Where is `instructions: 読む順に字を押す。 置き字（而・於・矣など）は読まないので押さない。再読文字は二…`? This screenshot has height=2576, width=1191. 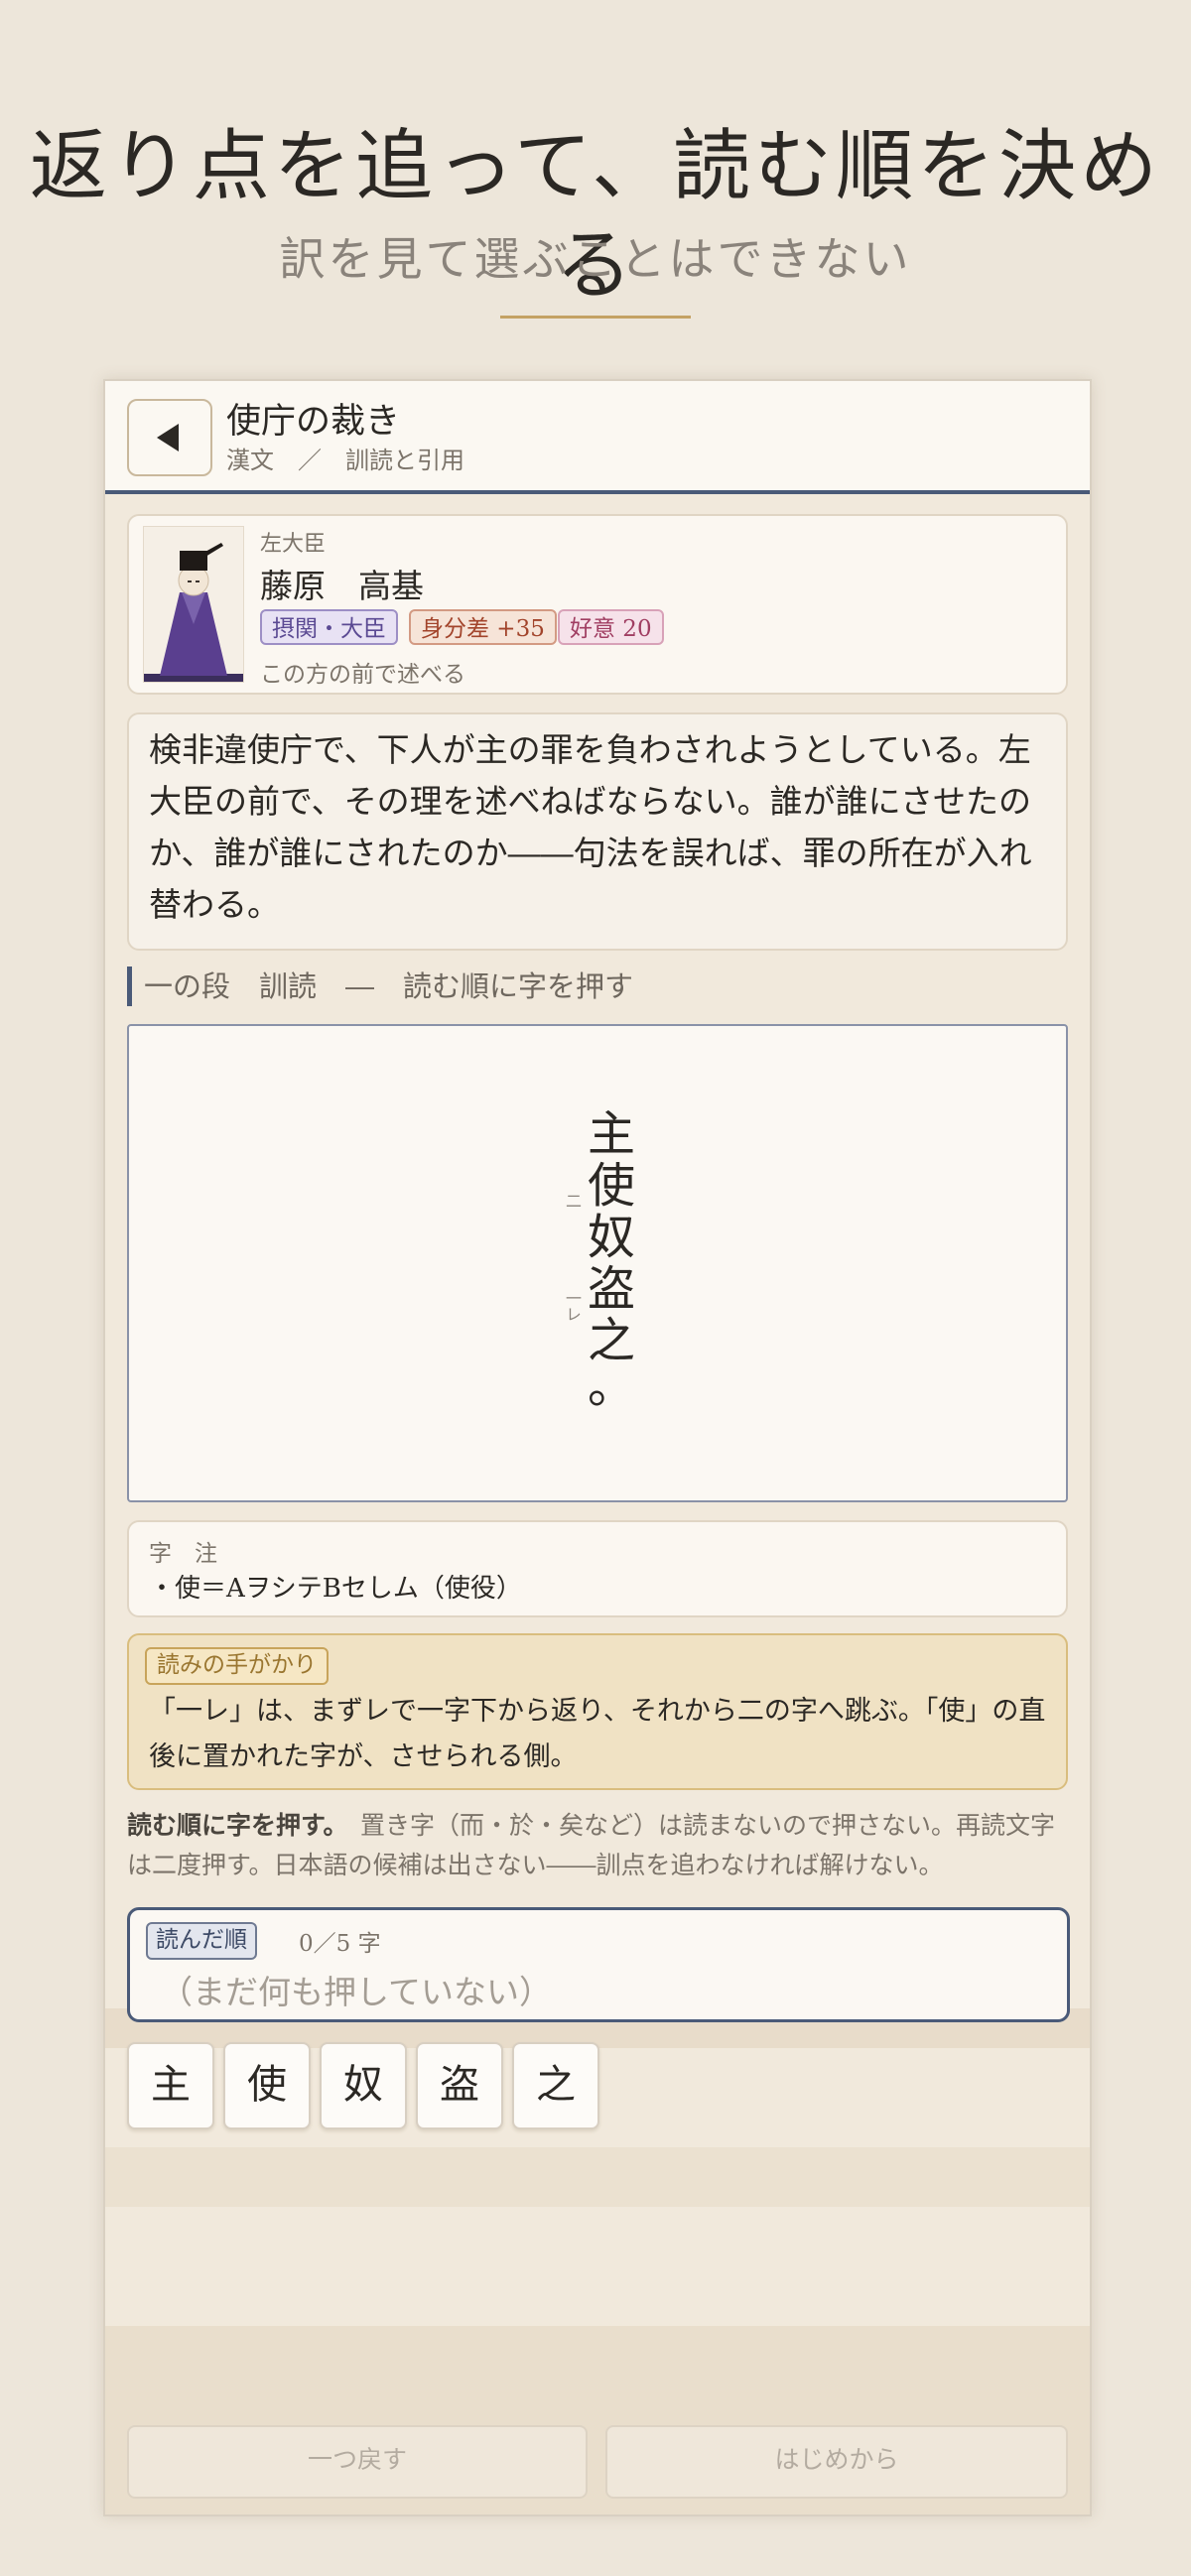 instructions: 読む順に字を押す。 置き字（而・於・矣など）は読まないので押さない。再読文字は二… is located at coordinates (595, 1846).